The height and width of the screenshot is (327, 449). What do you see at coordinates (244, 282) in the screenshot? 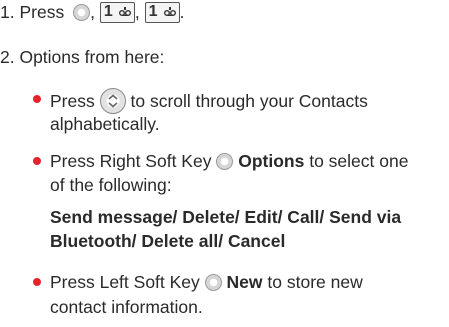
I see `key-label: New` at bounding box center [244, 282].